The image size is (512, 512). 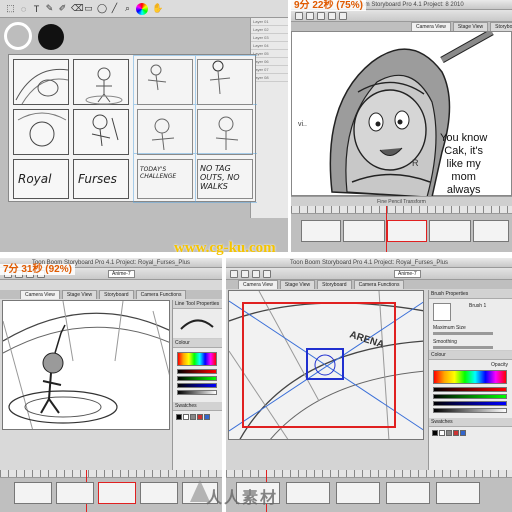 What do you see at coordinates (463, 333) in the screenshot?
I see `max-size-slider` at bounding box center [463, 333].